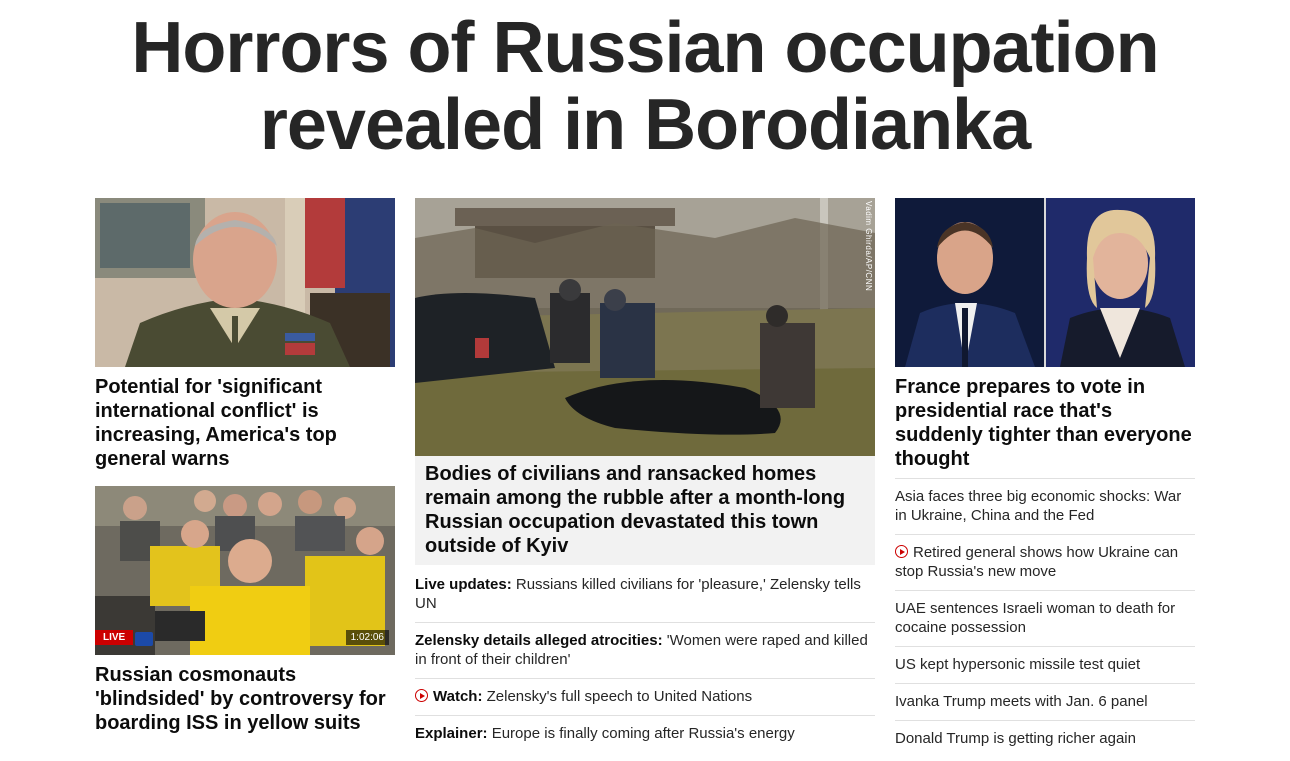 The image size is (1290, 761). I want to click on headline-link-trump-richer: Donald Trump is getting richer again, so click(1015, 738).